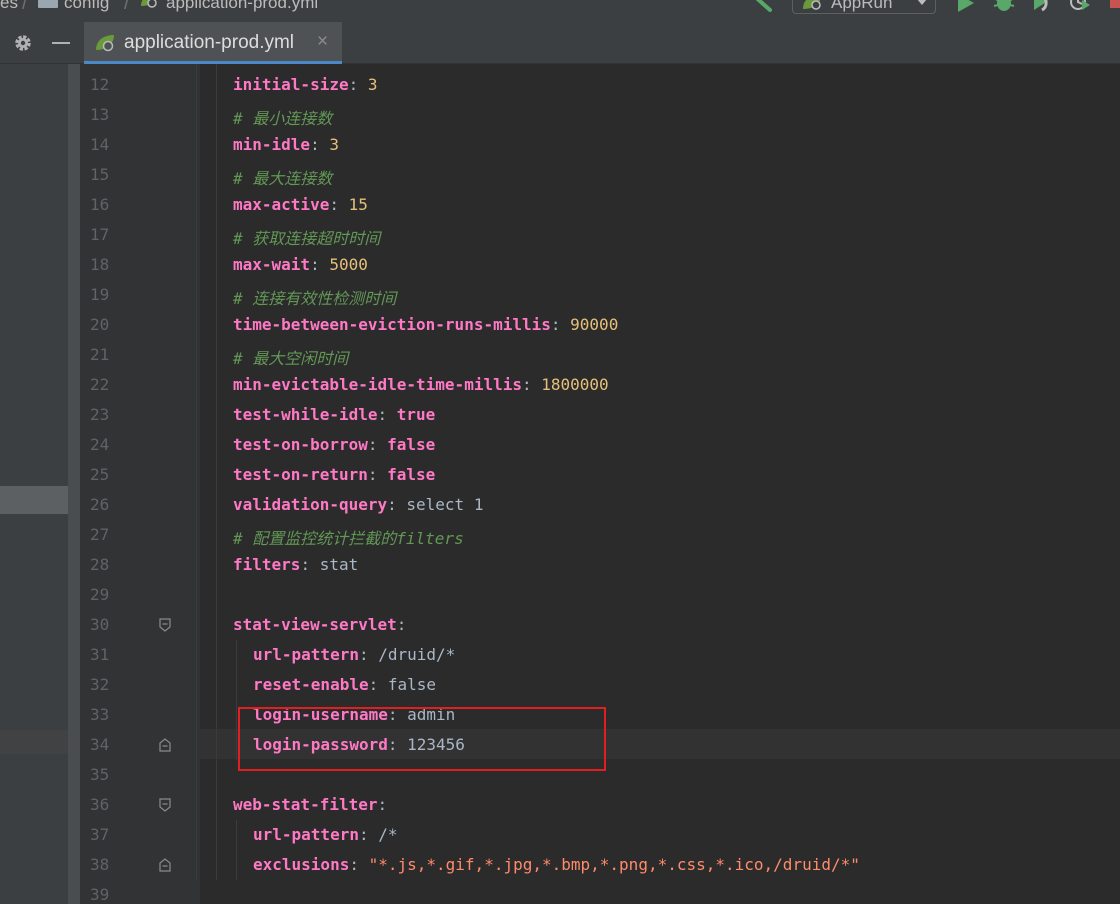 Image resolution: width=1120 pixels, height=904 pixels. What do you see at coordinates (282, 177) in the screenshot?
I see `code-line: # 最大连接数` at bounding box center [282, 177].